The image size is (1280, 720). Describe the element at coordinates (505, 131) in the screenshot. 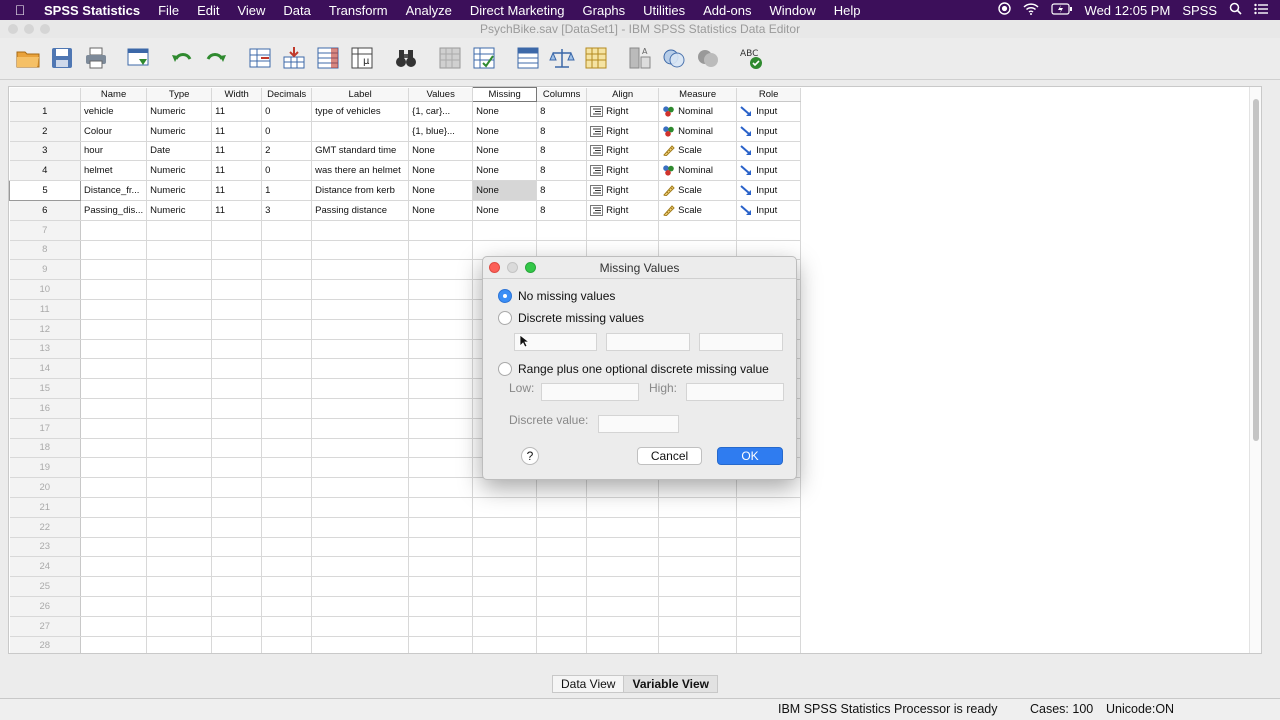

I see `cell-missing: None` at that location.